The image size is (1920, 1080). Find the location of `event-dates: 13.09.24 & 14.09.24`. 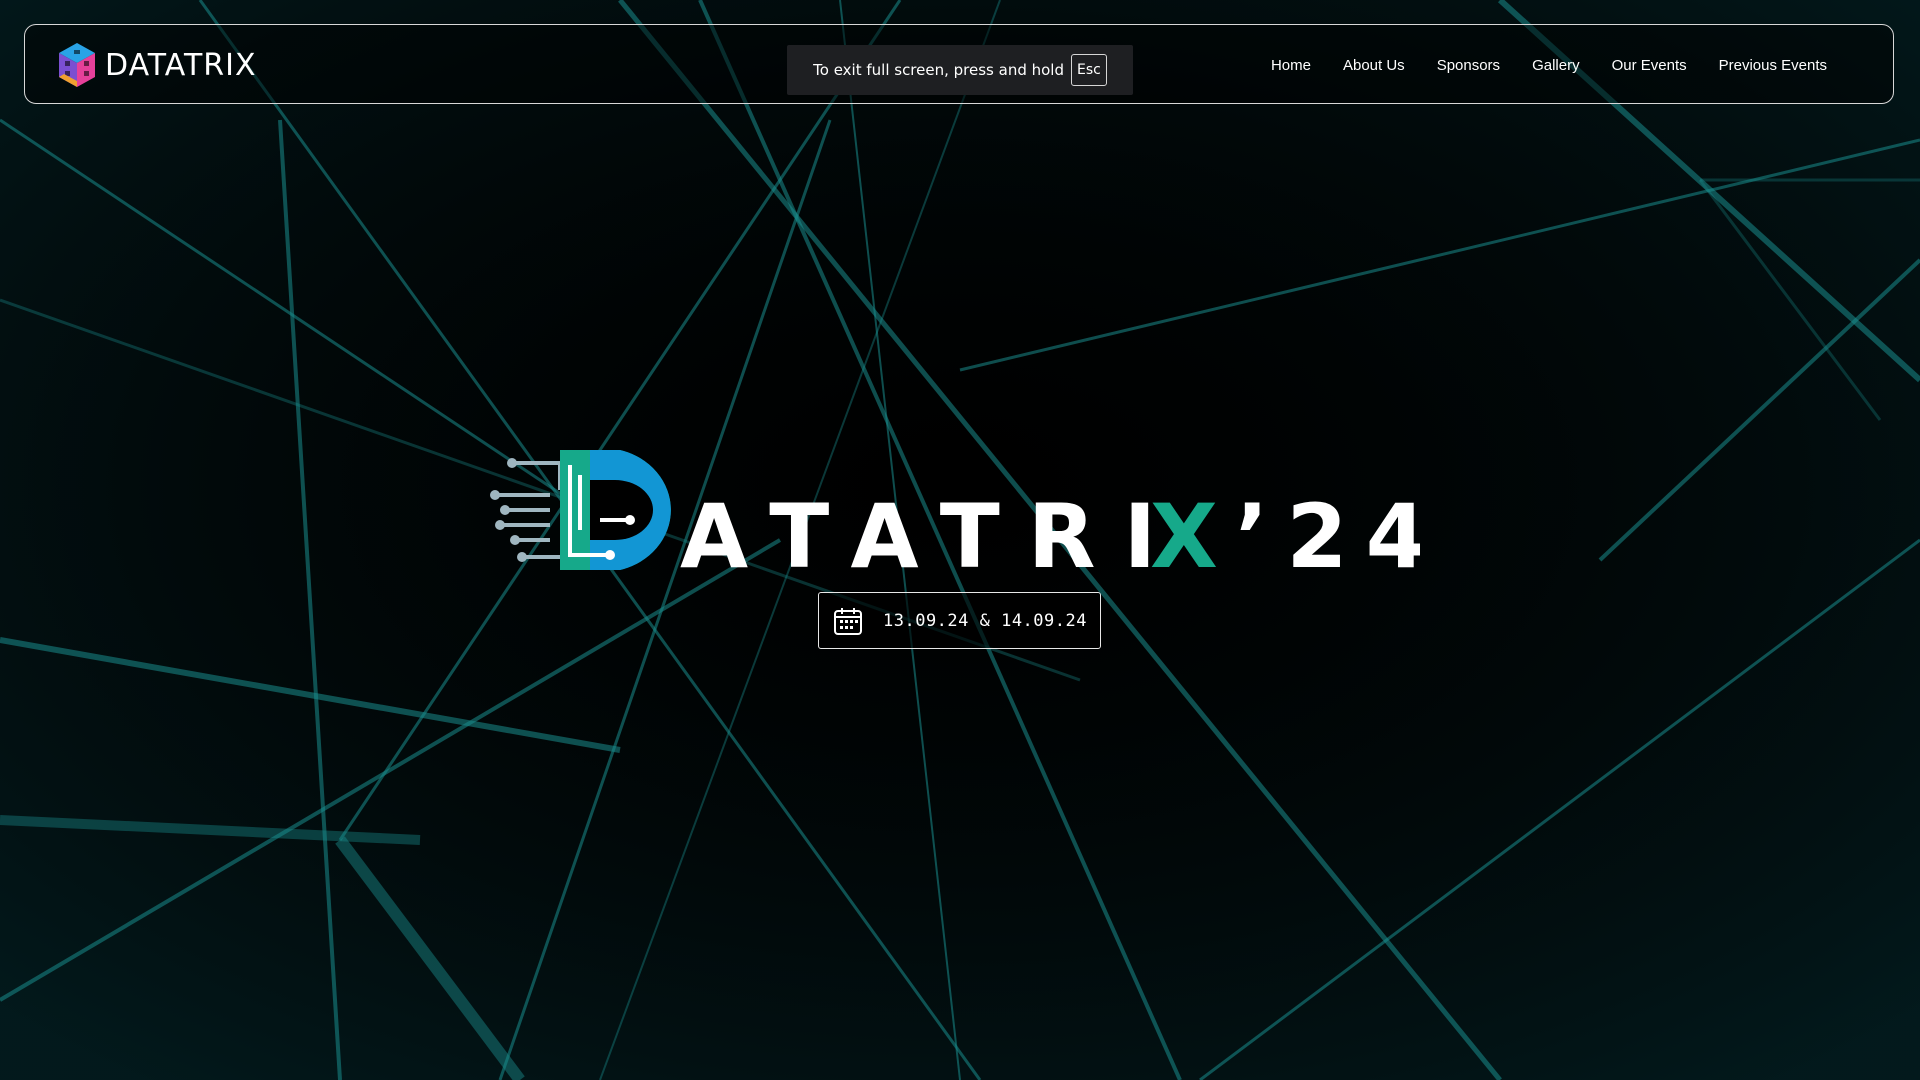

event-dates: 13.09.24 & 14.09.24 is located at coordinates (985, 620).